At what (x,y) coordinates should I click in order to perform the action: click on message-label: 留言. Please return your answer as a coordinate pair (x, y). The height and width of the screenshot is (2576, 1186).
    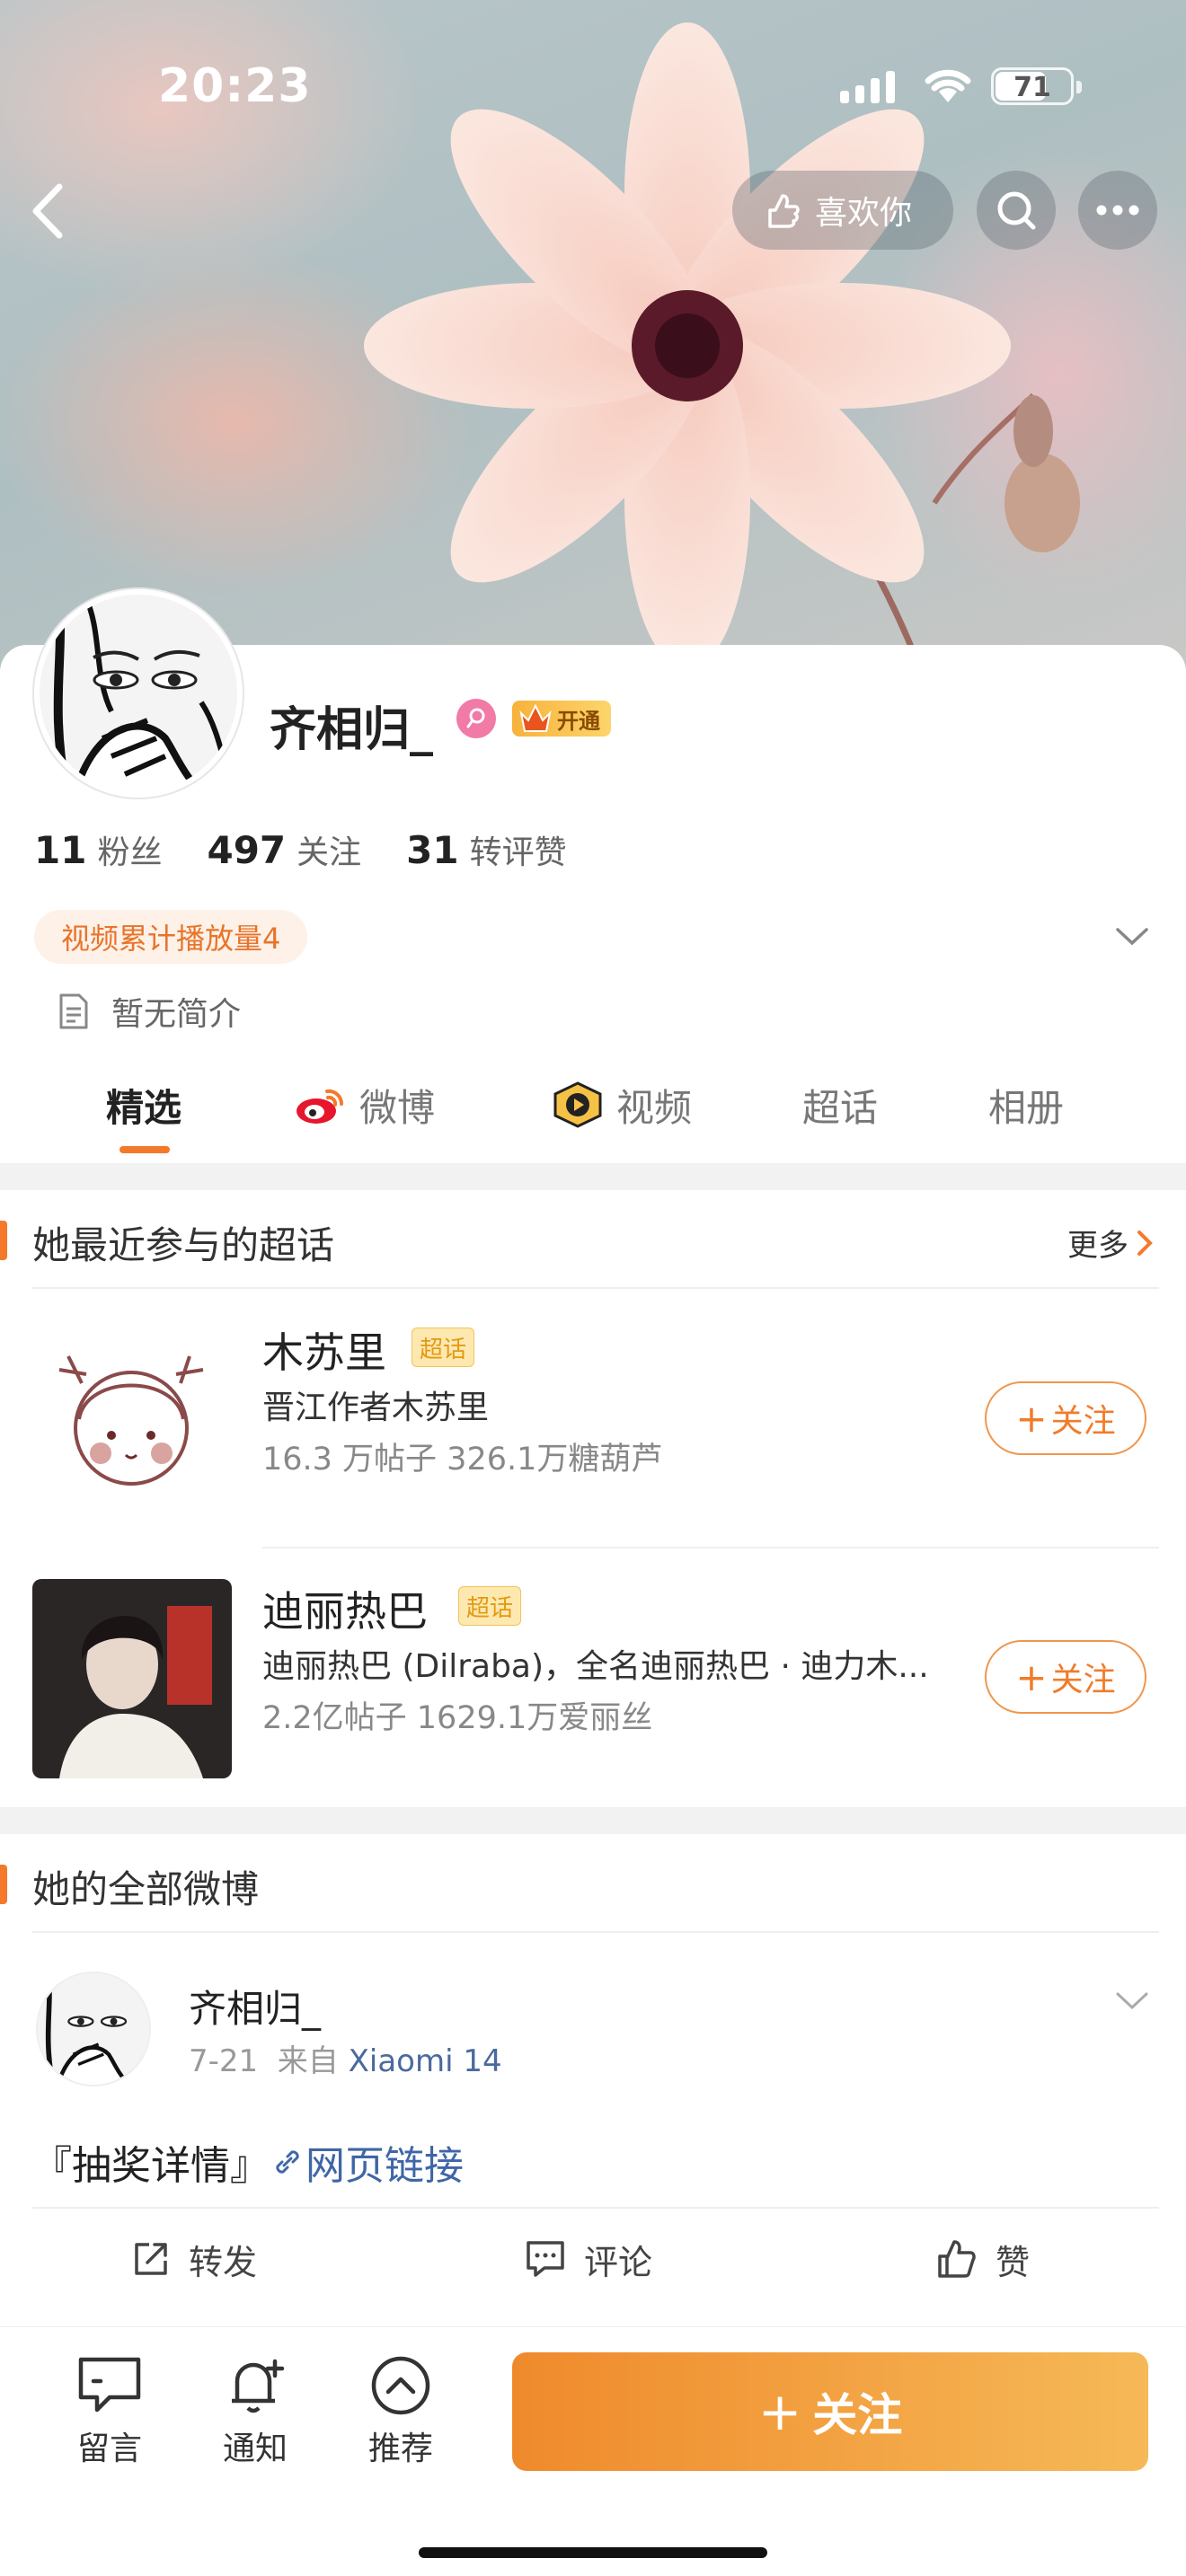
    Looking at the image, I should click on (109, 2448).